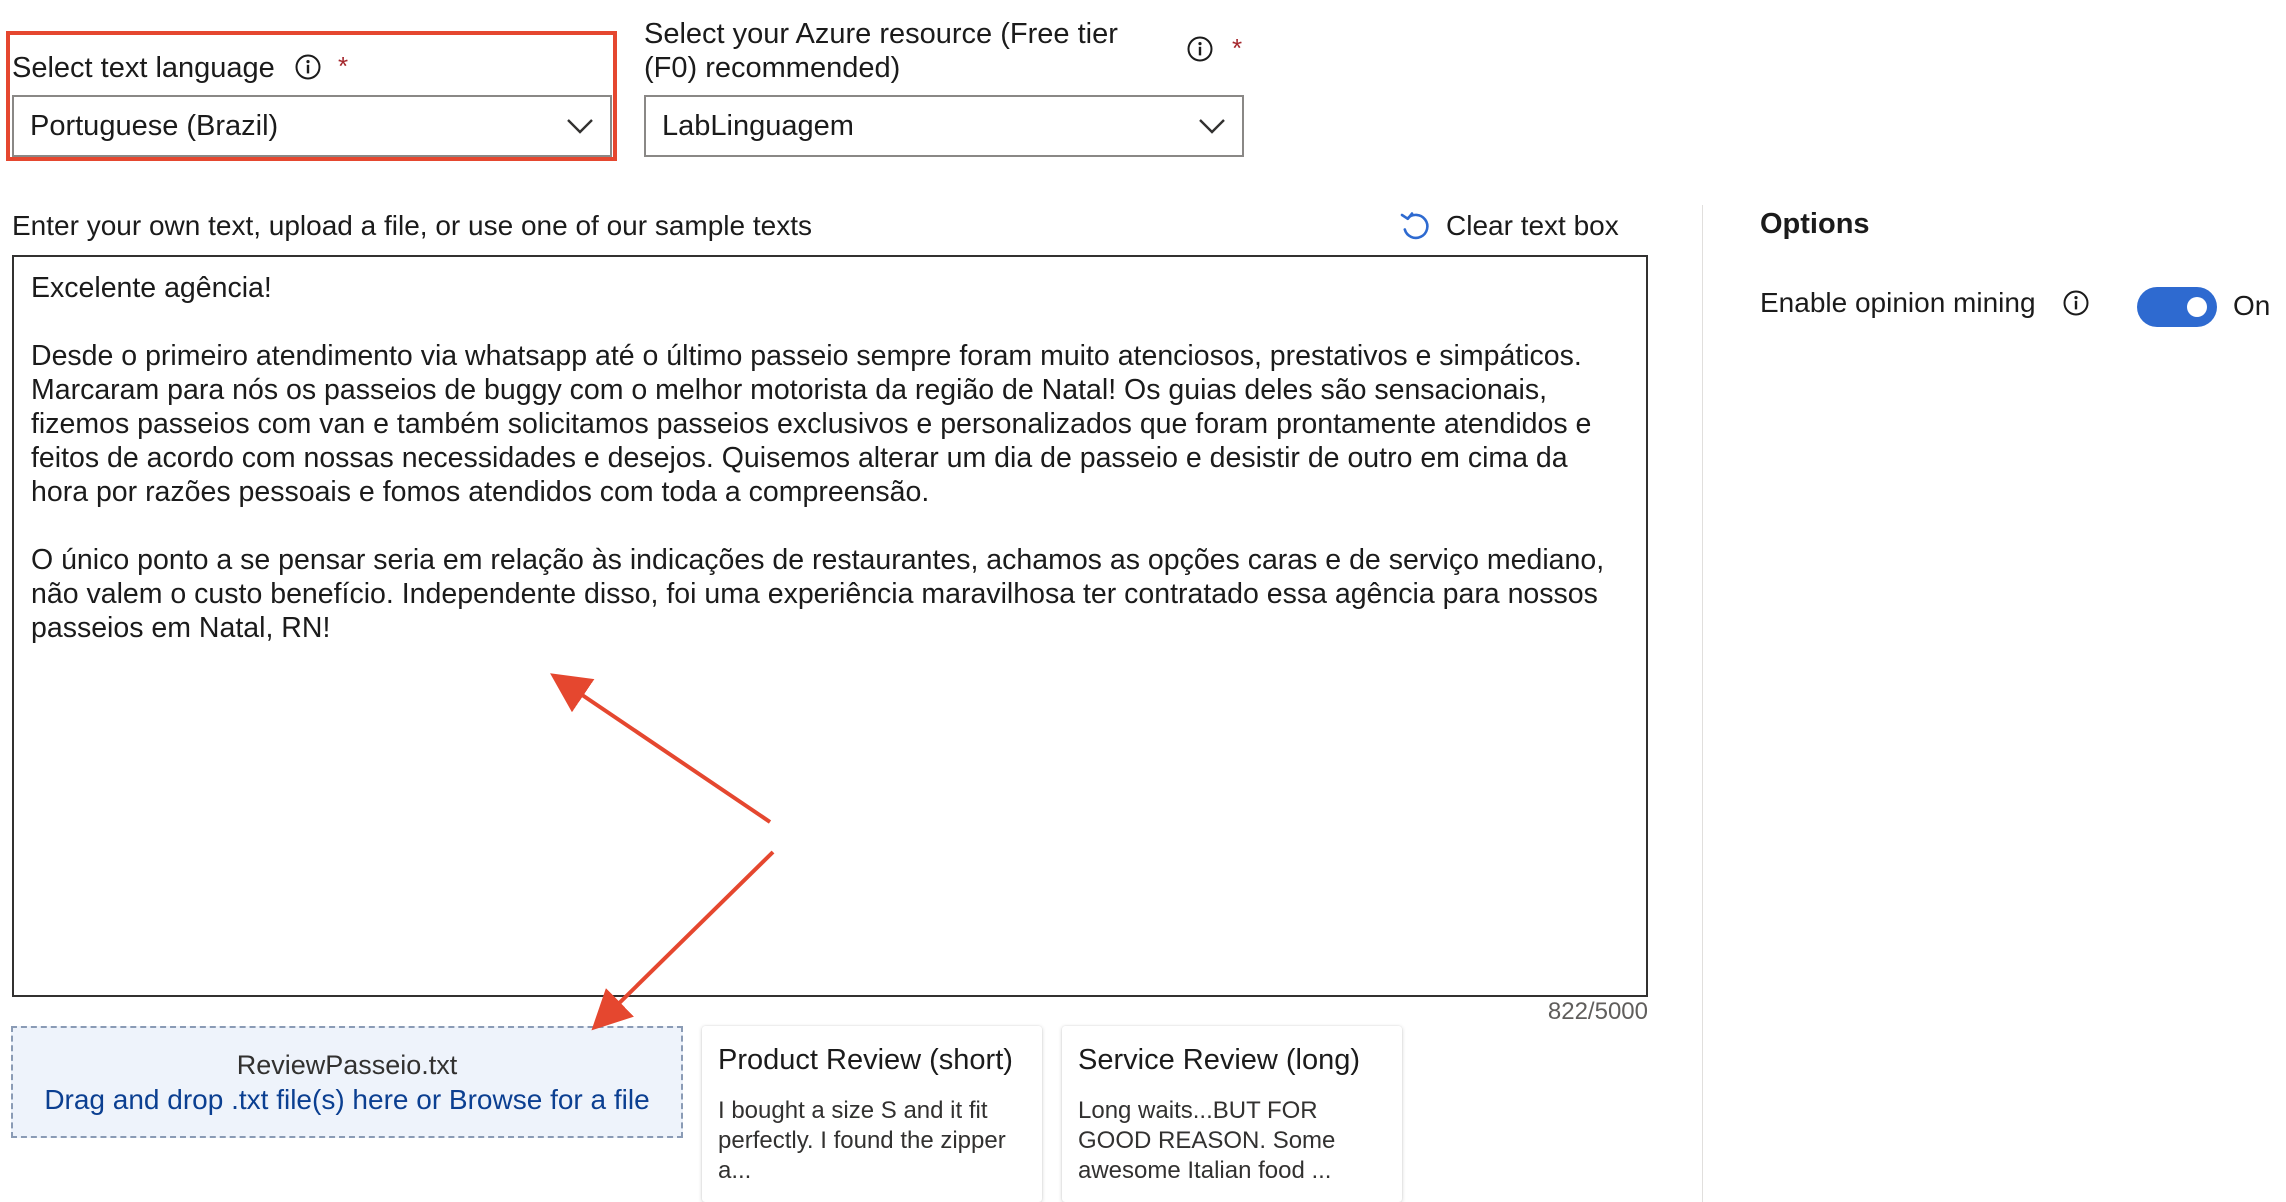  Describe the element at coordinates (2197, 307) in the screenshot. I see `toggle-knob` at that location.